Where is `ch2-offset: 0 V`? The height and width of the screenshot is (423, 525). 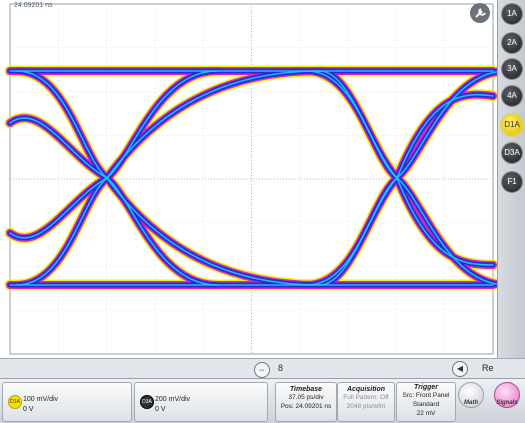 ch2-offset: 0 V is located at coordinates (160, 409).